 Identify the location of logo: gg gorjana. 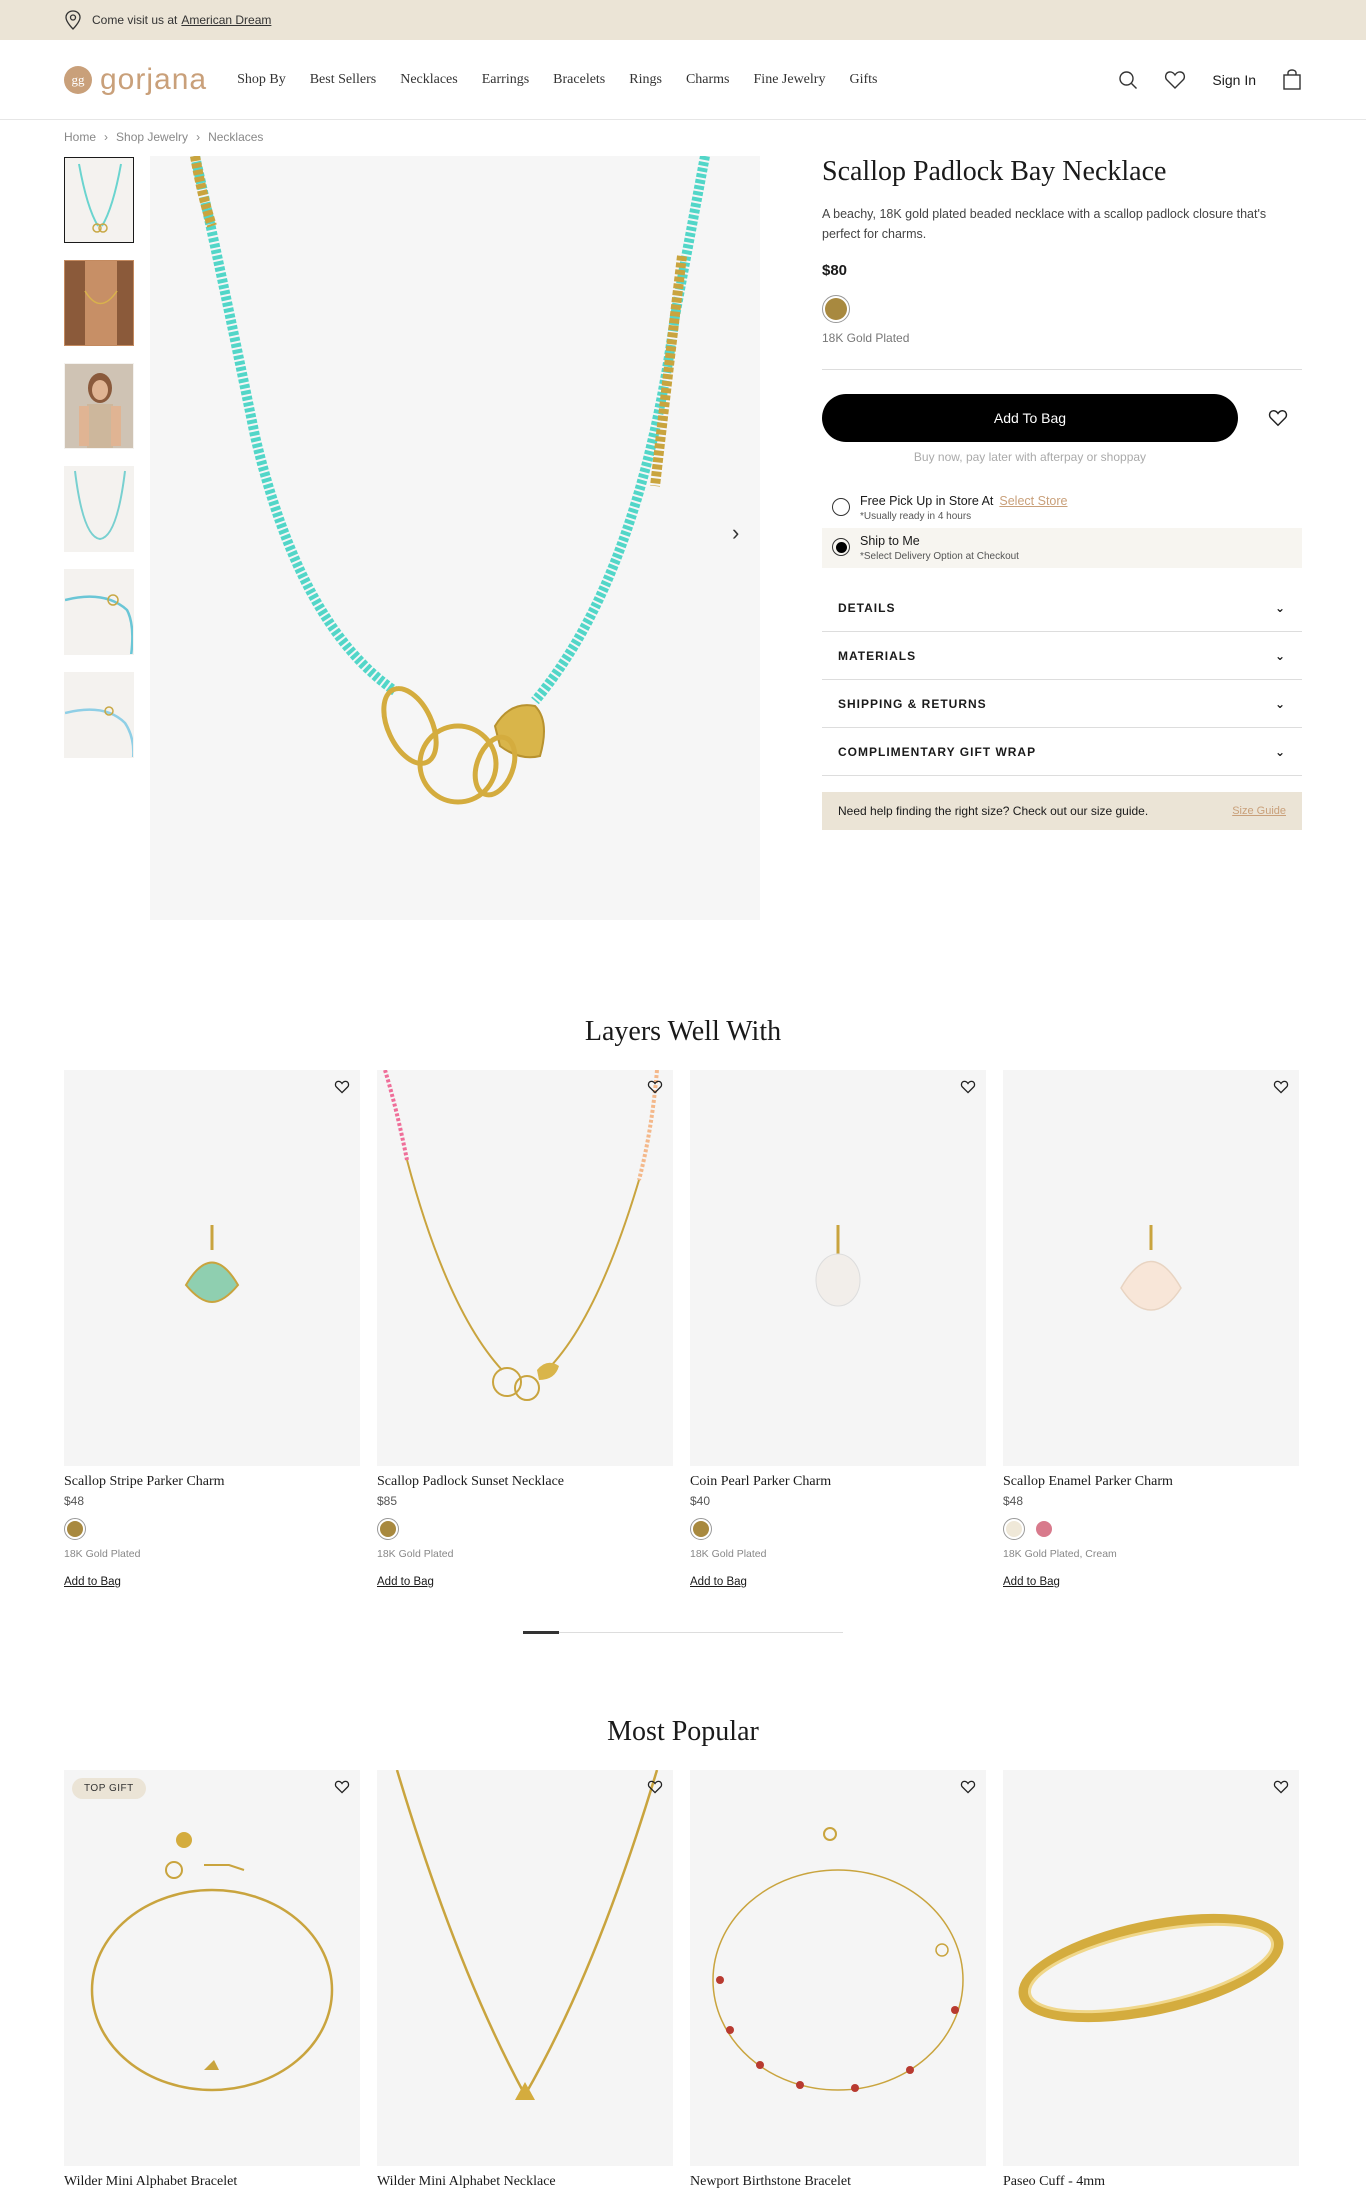
(135, 80).